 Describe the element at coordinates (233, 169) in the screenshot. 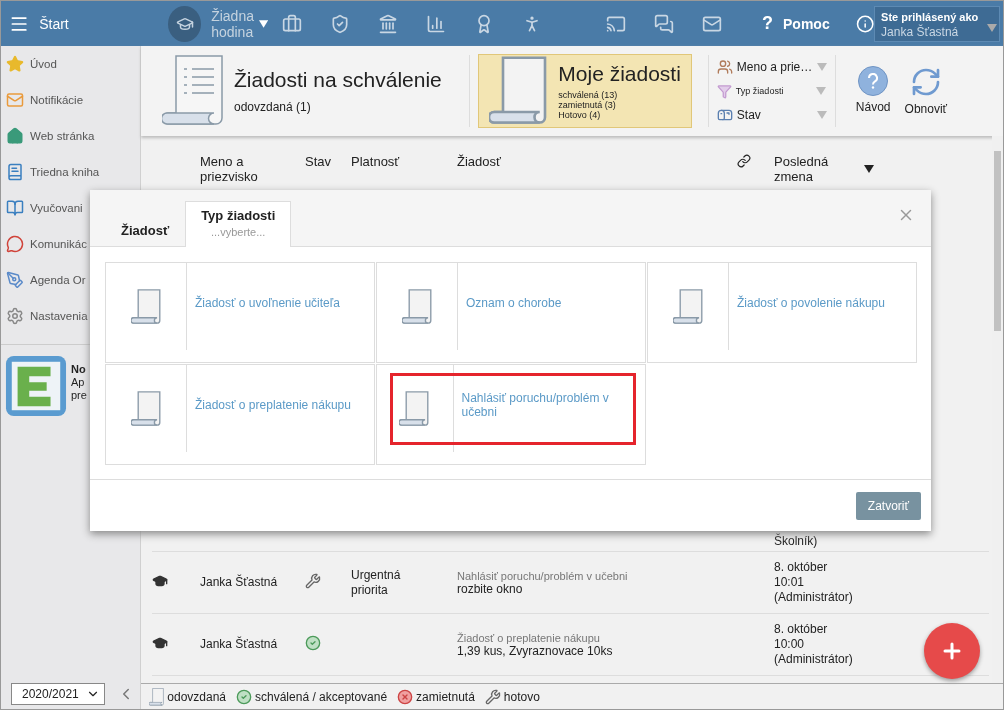

I see `column-header: Meno a priezvisko` at that location.